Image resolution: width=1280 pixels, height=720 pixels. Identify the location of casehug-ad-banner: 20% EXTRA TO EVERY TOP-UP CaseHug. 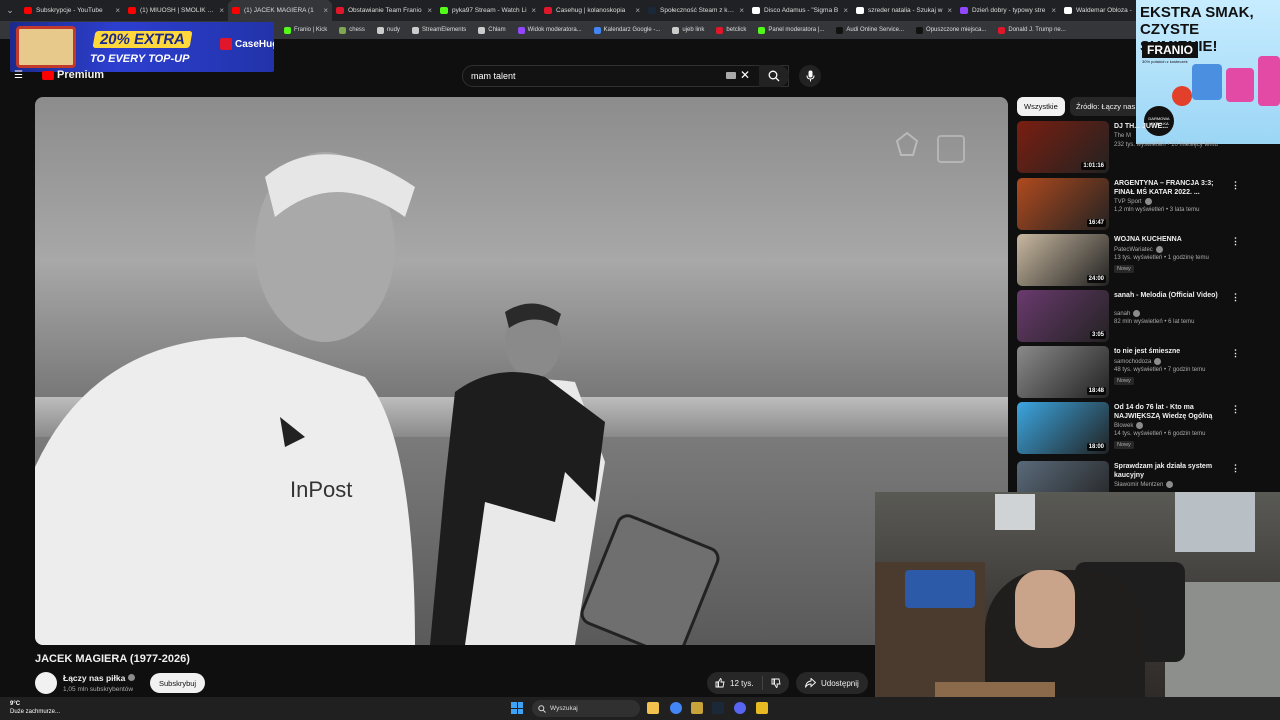
(142, 47).